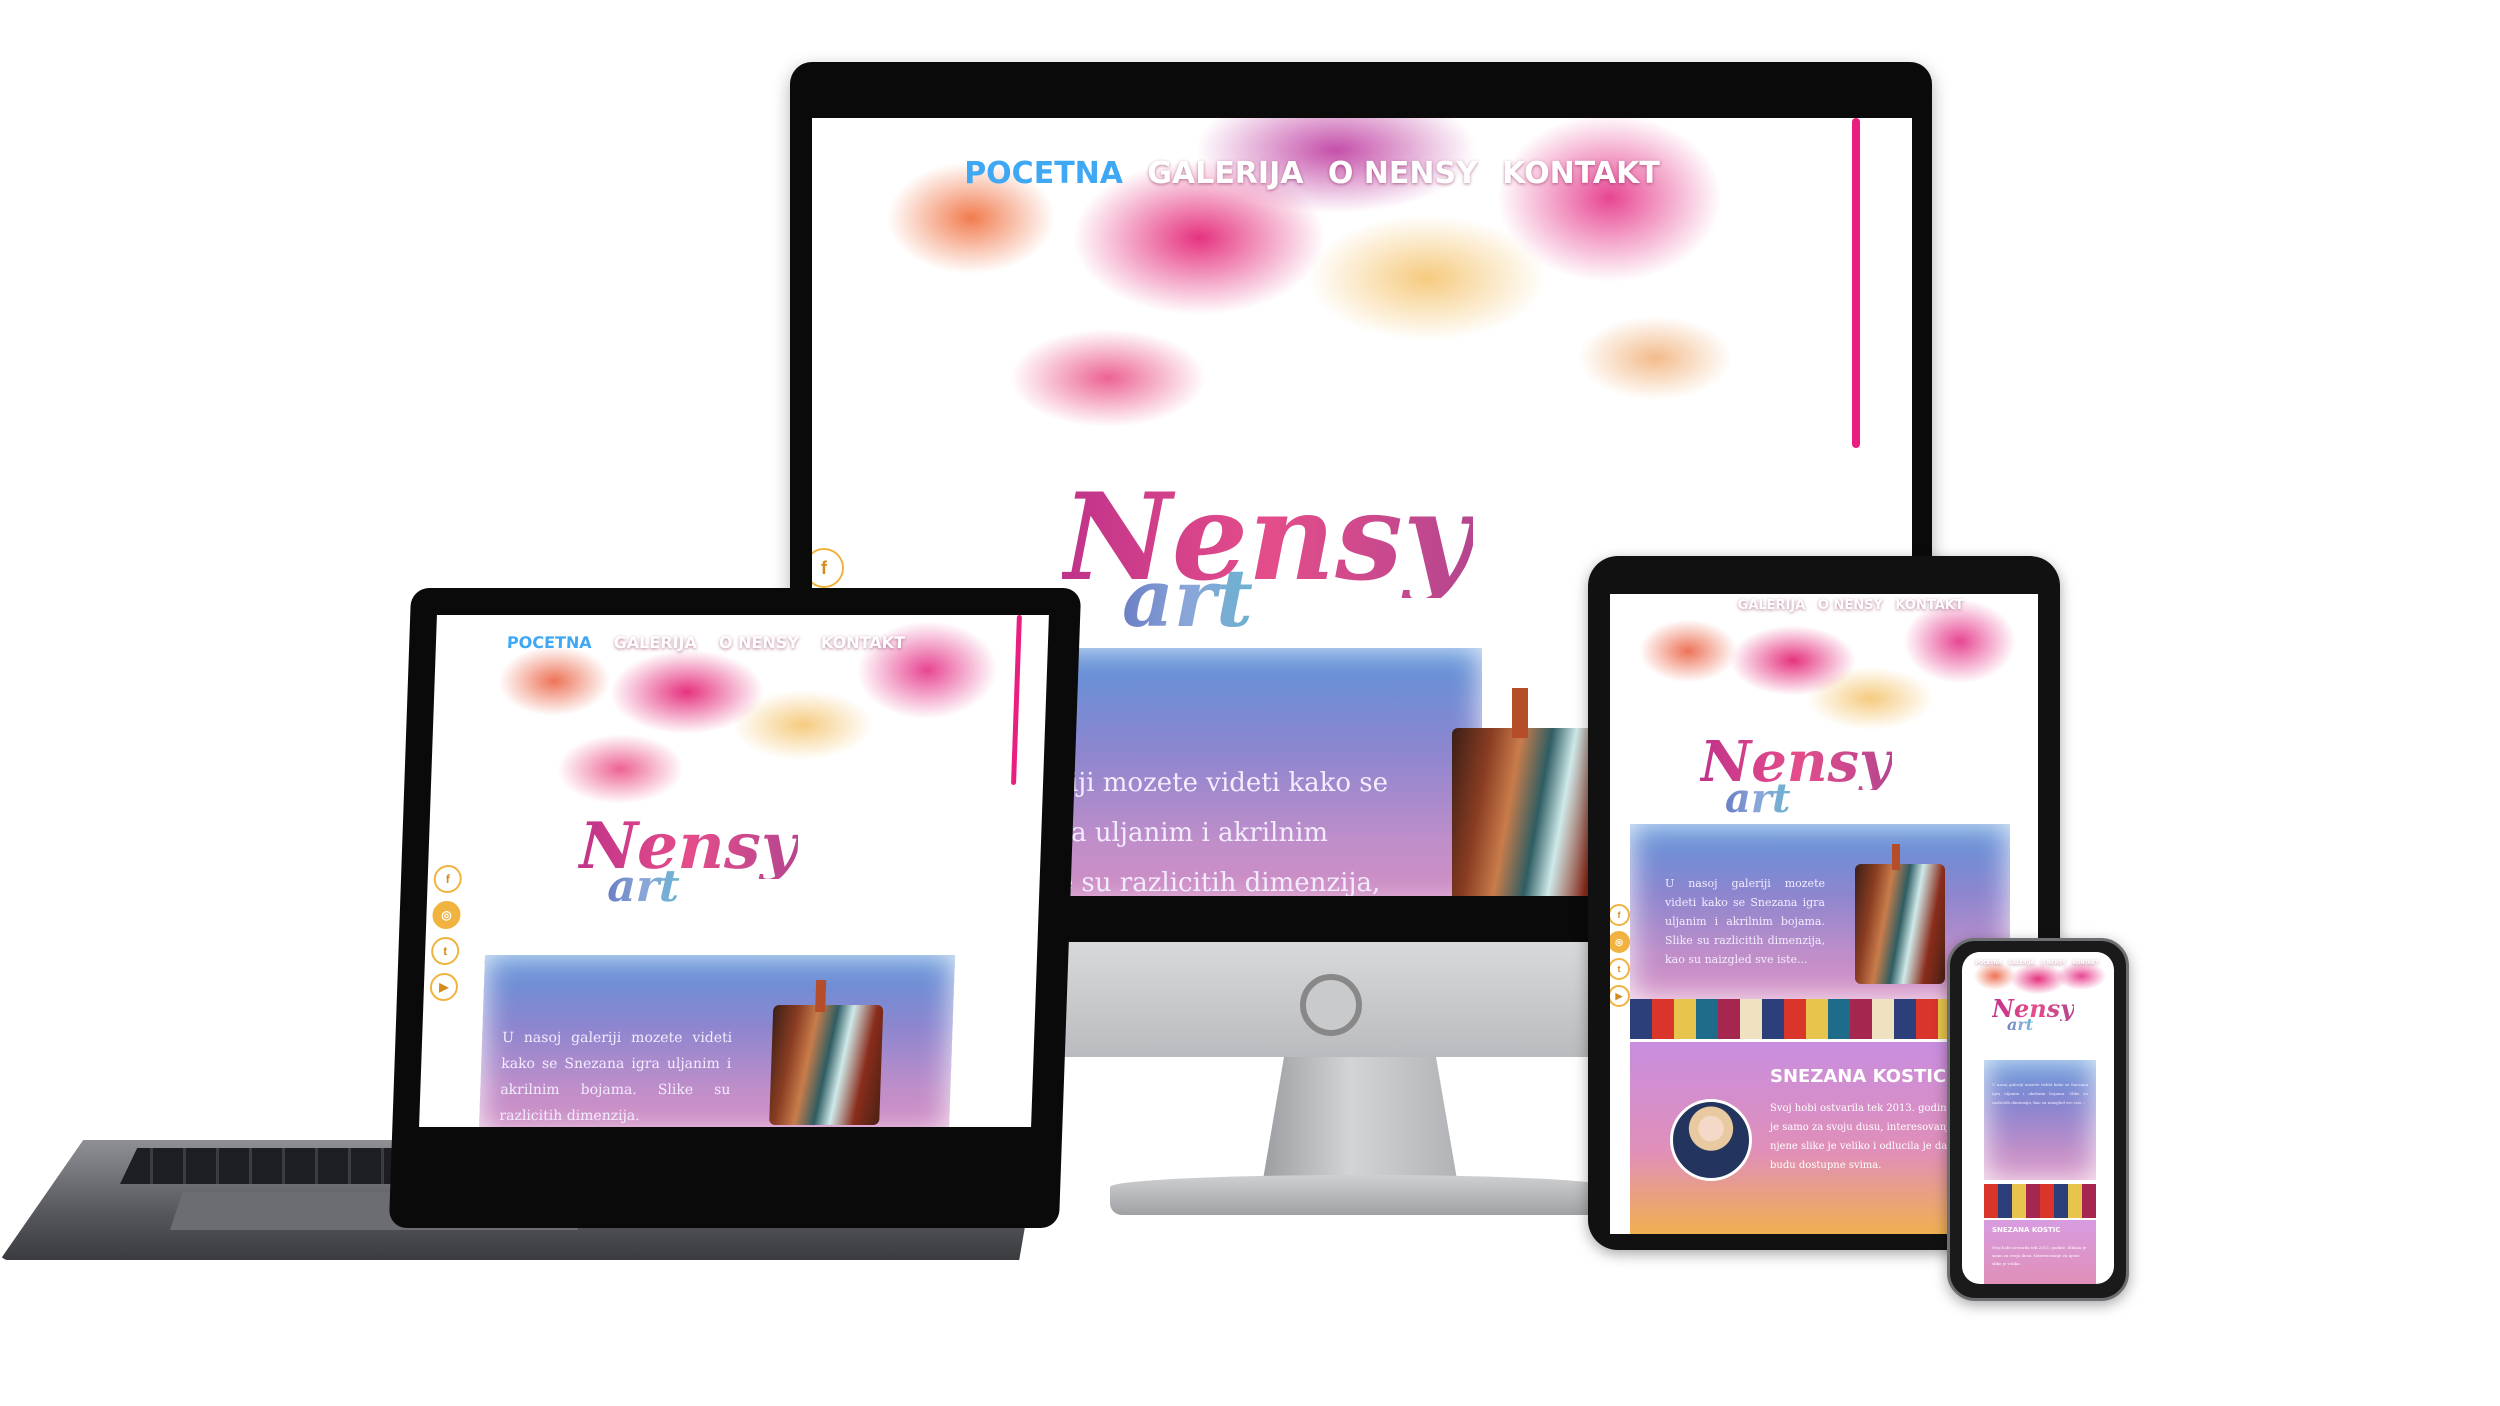 Image resolution: width=2500 pixels, height=1406 pixels. I want to click on artist-avatar, so click(1711, 1140).